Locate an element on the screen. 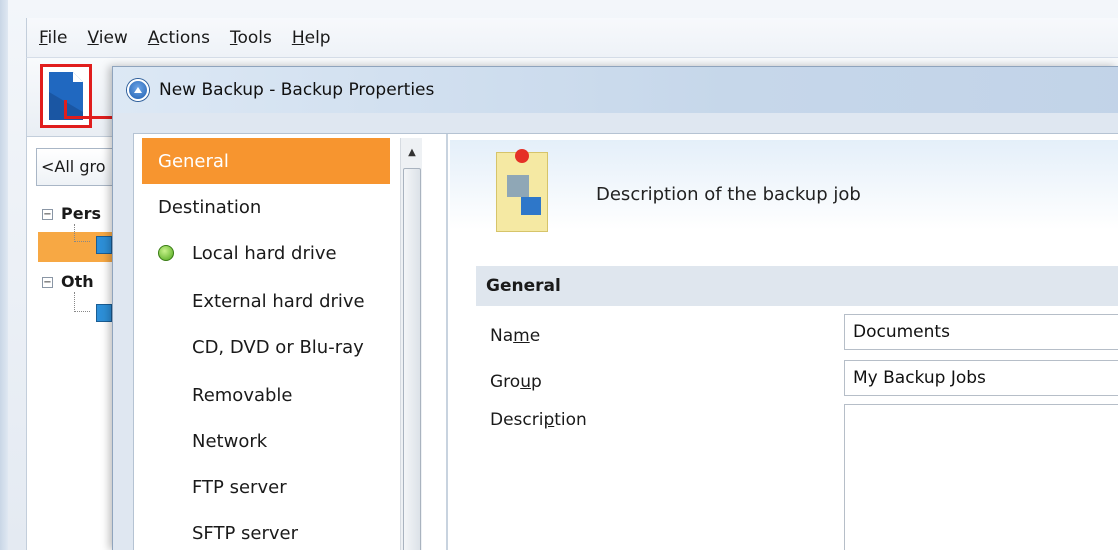  menu-bar: File View Actions Tools Help is located at coordinates (572, 38).